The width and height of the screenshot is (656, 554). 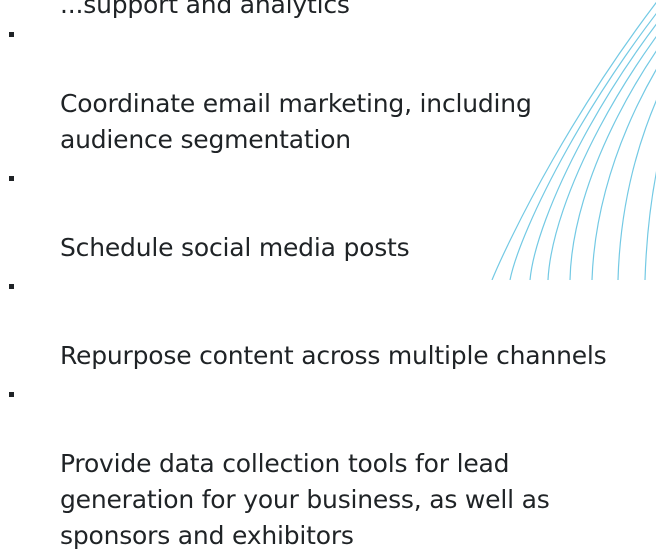 What do you see at coordinates (235, 247) in the screenshot?
I see `list-item-text: Schedule social media posts` at bounding box center [235, 247].